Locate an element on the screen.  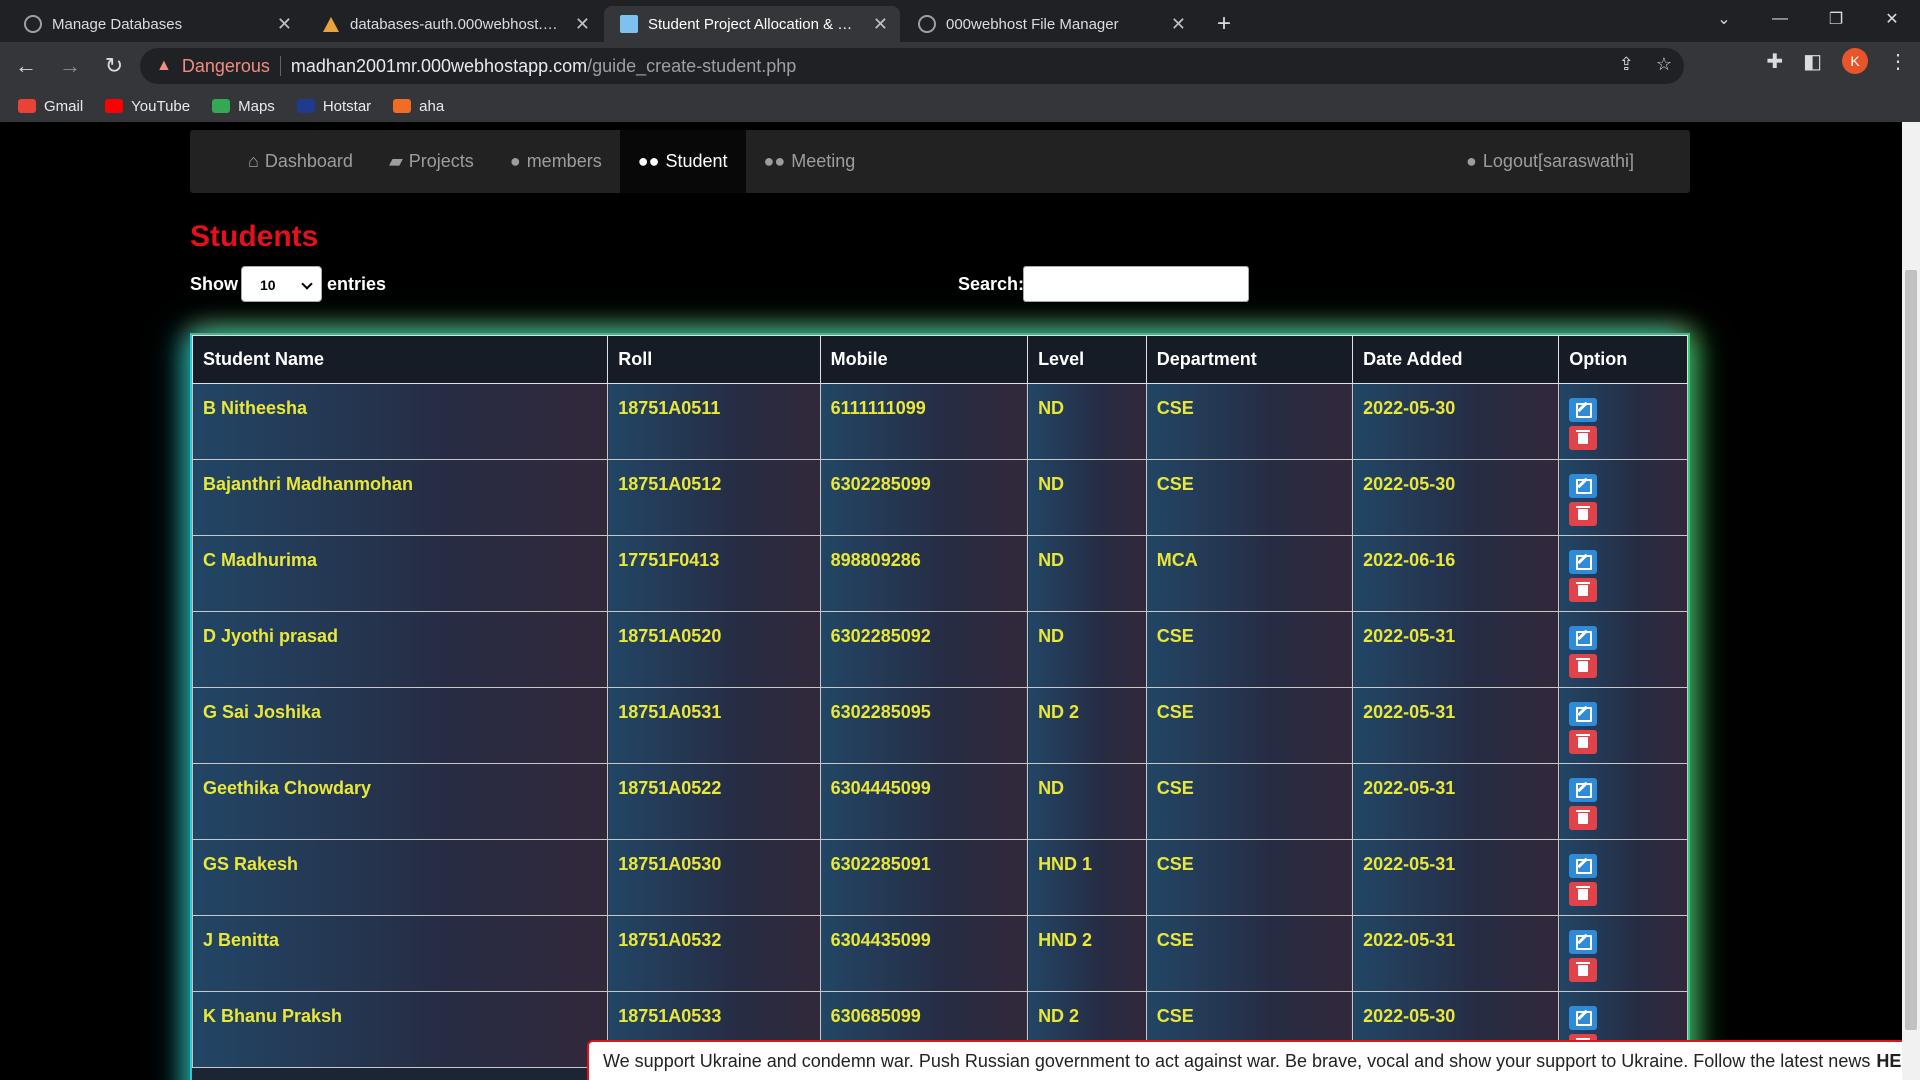
cell-student-name: C Madhurima is located at coordinates (400, 573).